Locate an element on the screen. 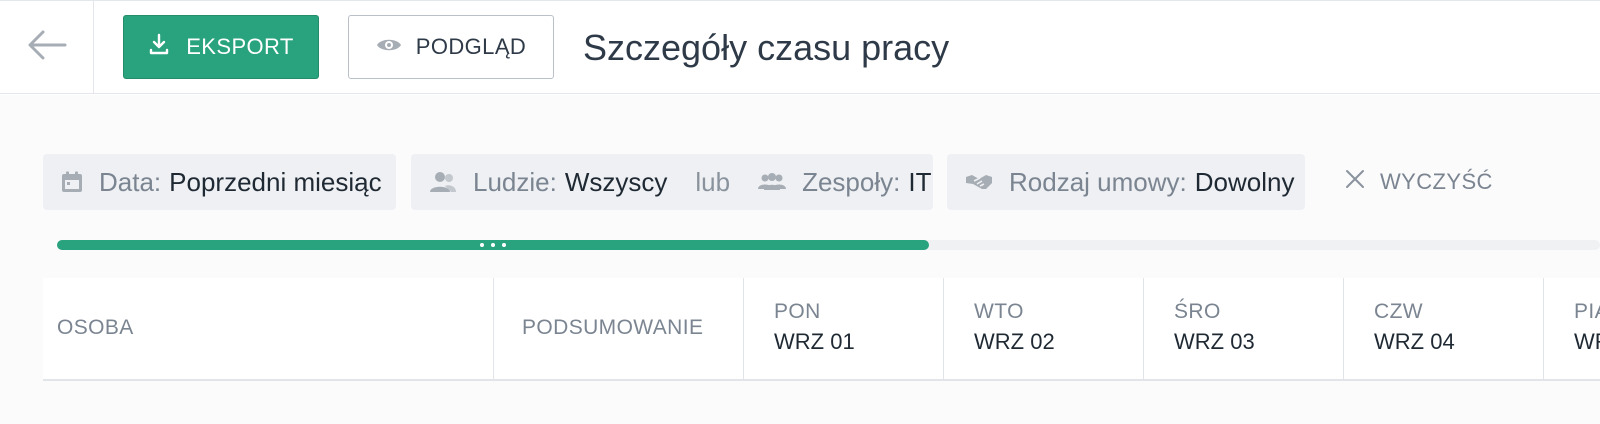  filter-contract: Rodzaj umowy: Dowolny is located at coordinates (1126, 182).